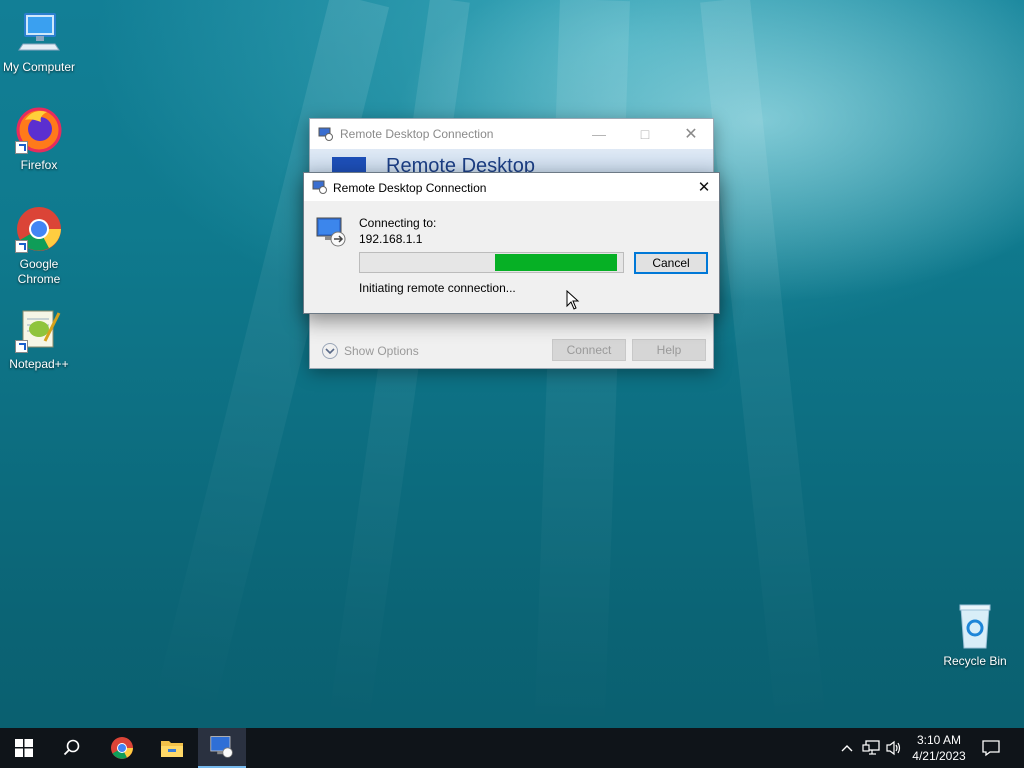 The width and height of the screenshot is (1024, 768). I want to click on desktop-icon-firefox: Firefox, so click(39, 139).